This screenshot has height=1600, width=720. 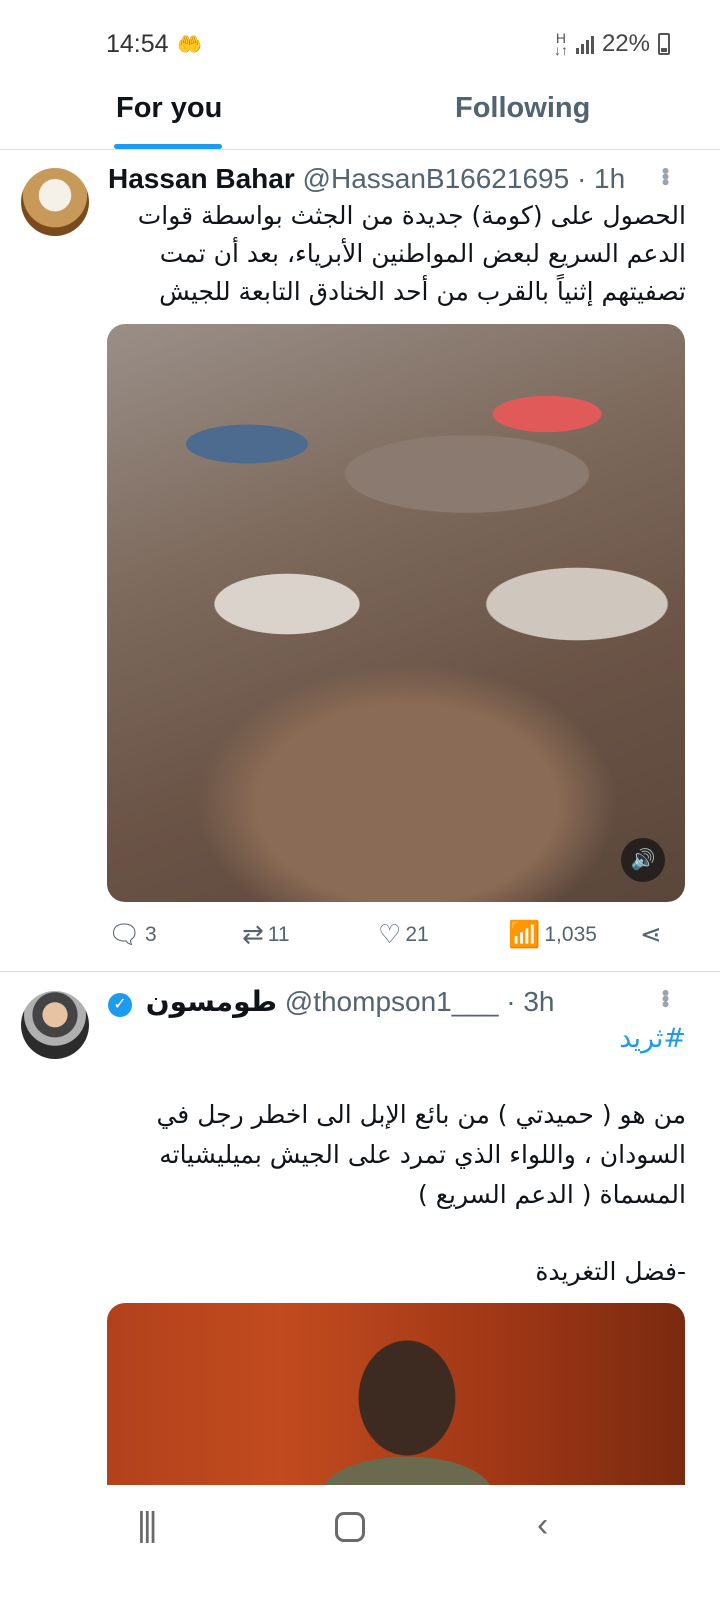 I want to click on tweet-header: Hassan Bahar @HassanB16621695 · 1h, so click(x=366, y=179).